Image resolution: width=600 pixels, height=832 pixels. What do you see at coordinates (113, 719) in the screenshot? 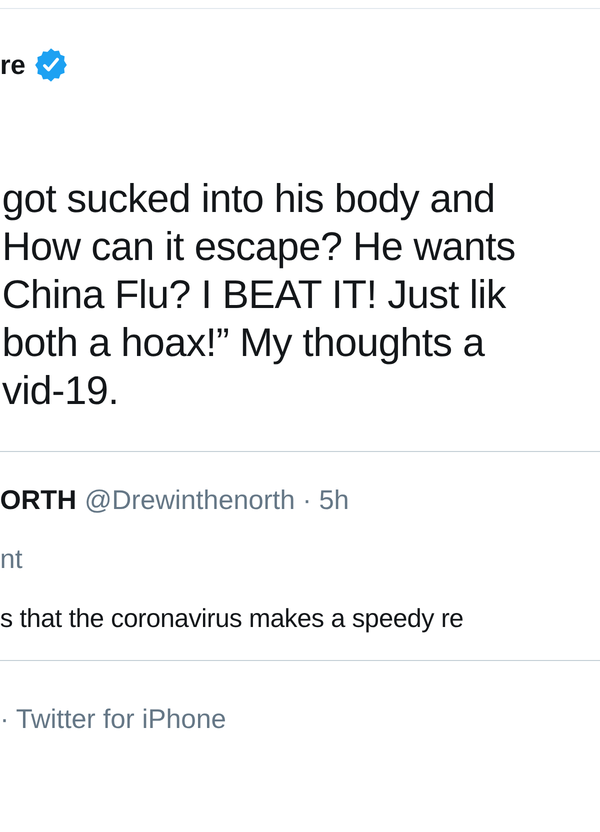
I see `tweet-source: · Twitter for iPhone` at bounding box center [113, 719].